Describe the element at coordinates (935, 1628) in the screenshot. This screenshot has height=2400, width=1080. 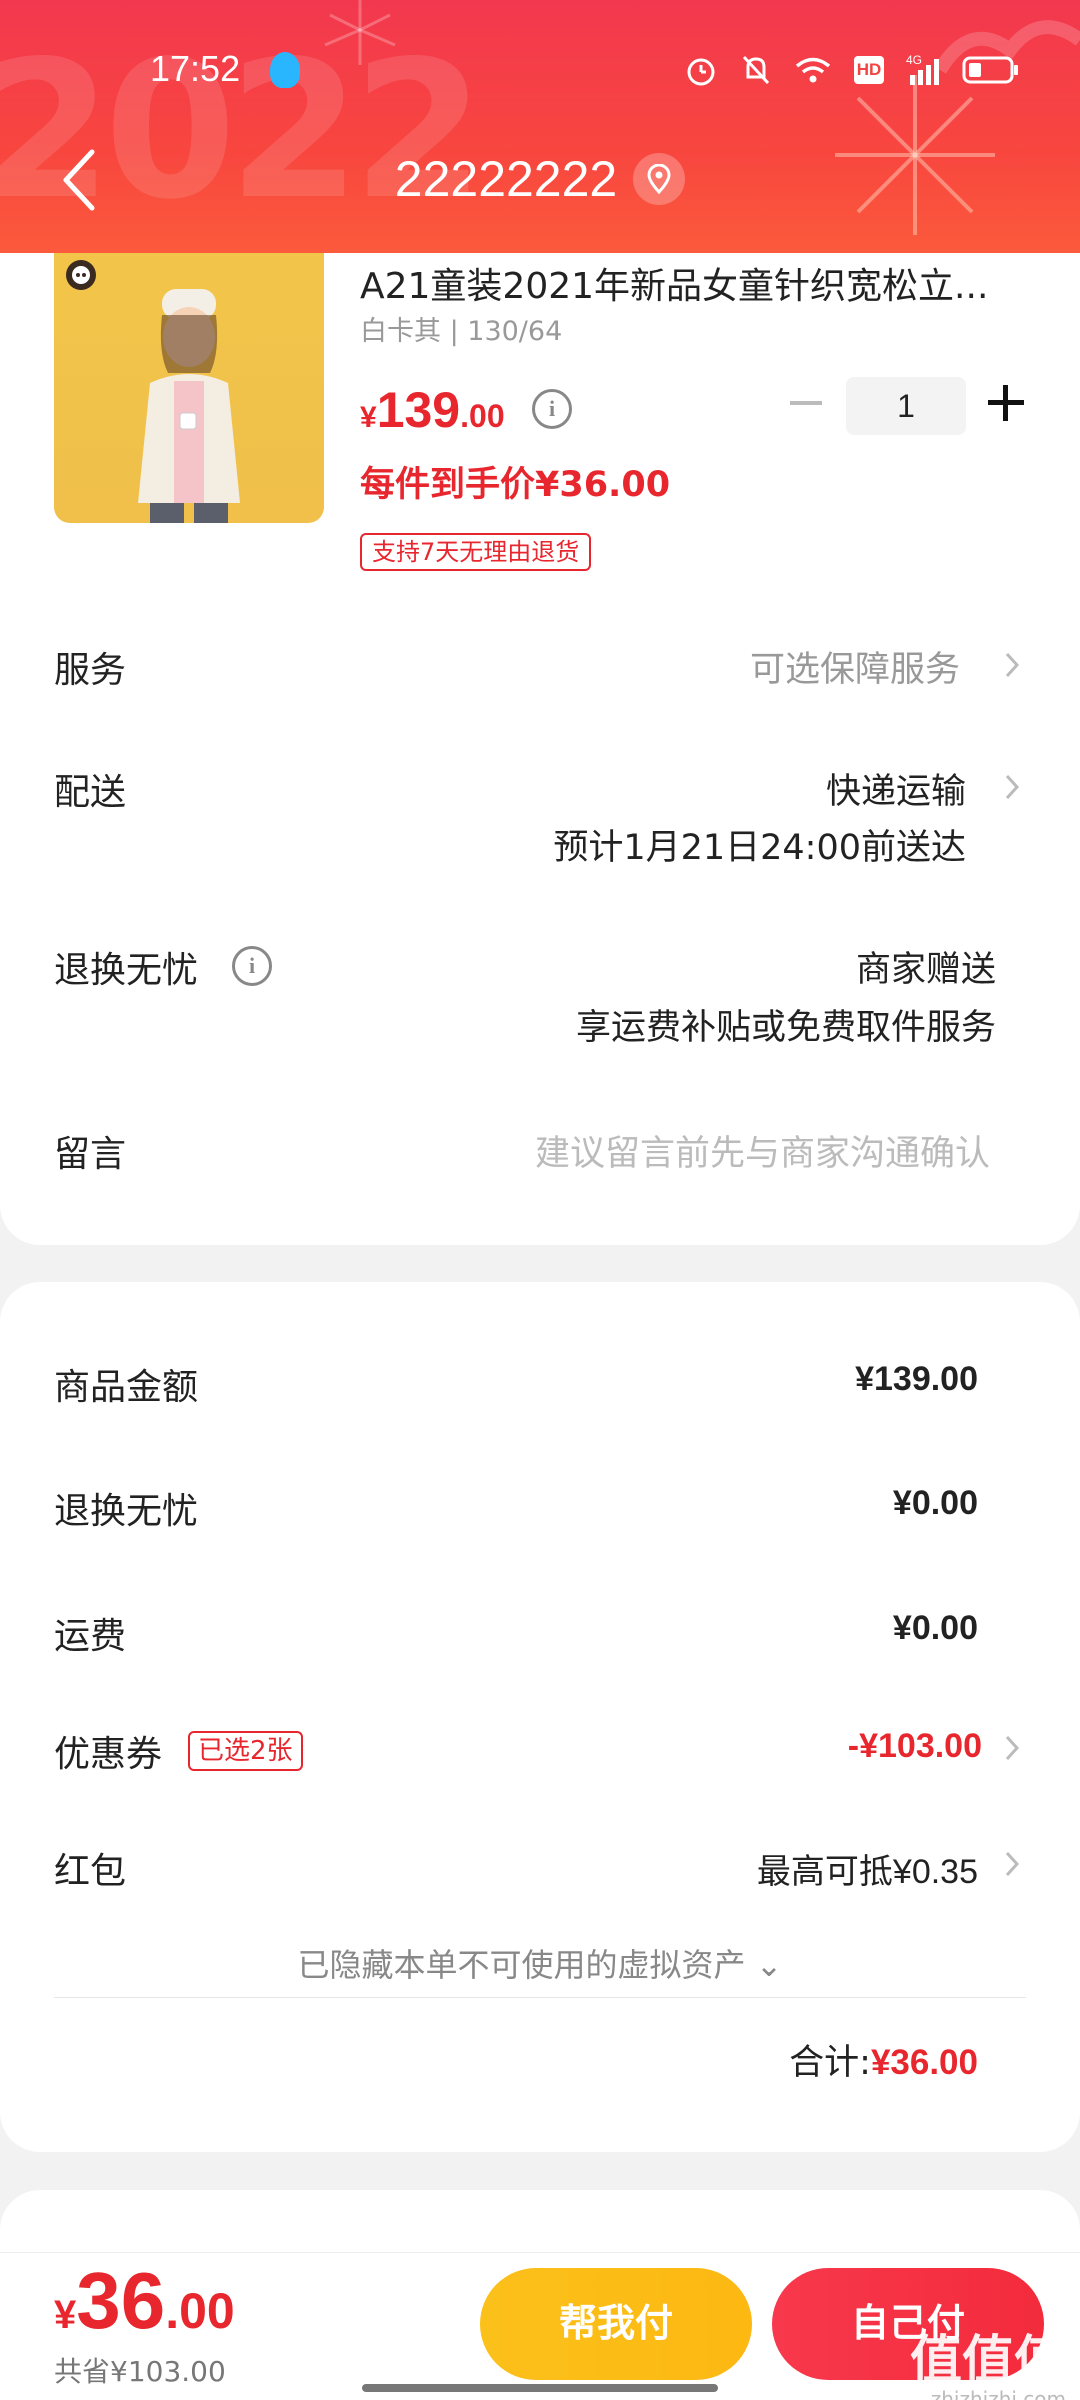
I see `shipping-value: ¥0.00` at that location.